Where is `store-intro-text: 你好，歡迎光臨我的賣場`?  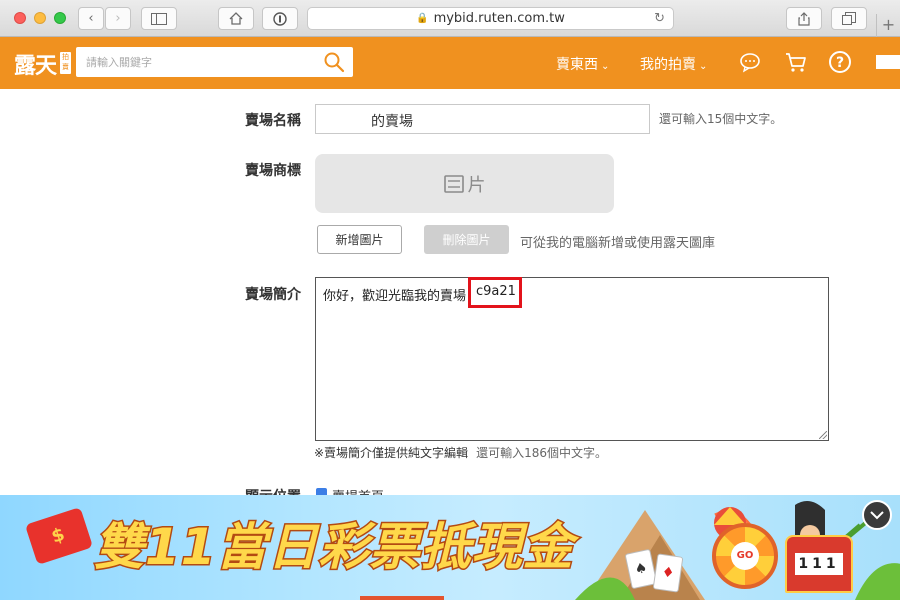
store-intro-text: 你好，歡迎光臨我的賣場 is located at coordinates (395, 296).